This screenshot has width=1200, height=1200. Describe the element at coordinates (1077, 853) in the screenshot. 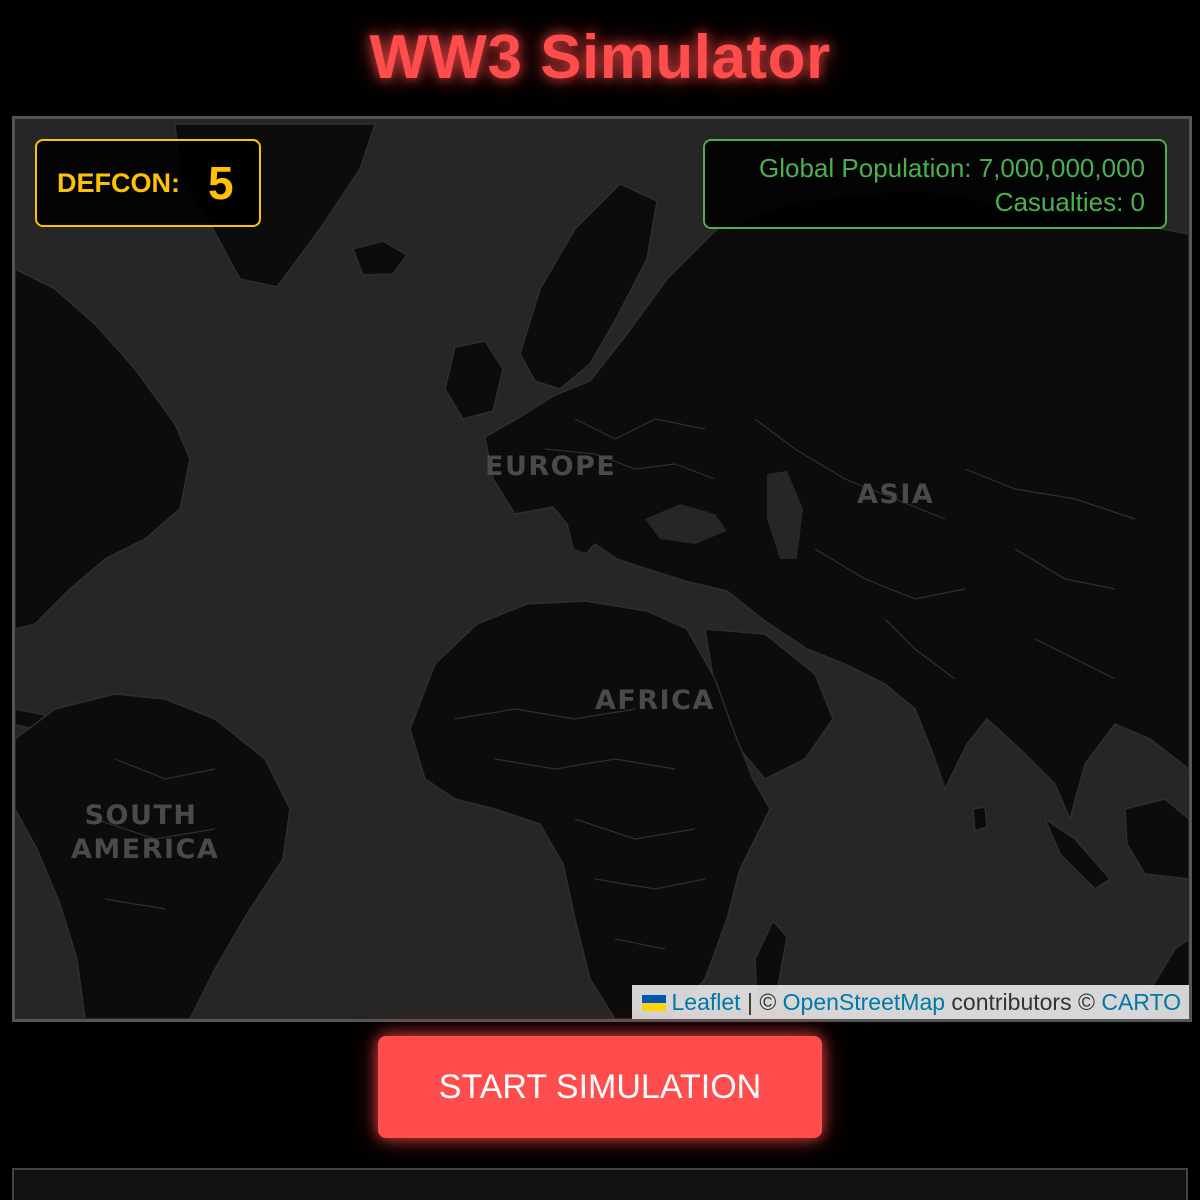

I see `sumatra-landmass` at that location.